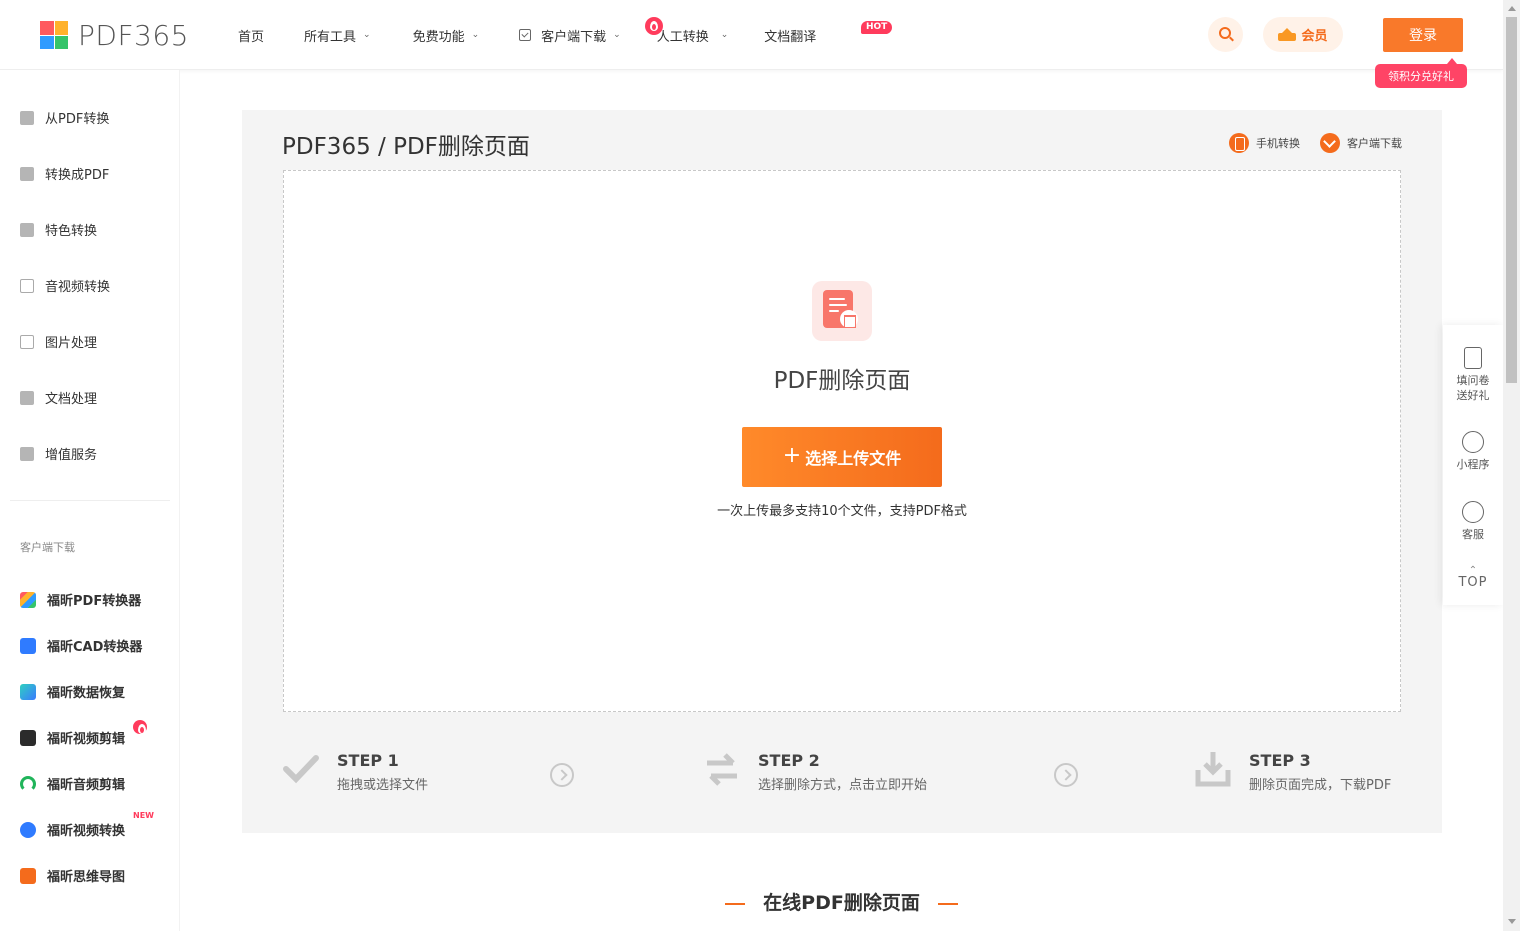  I want to click on pdf-delete-page-icon, so click(842, 311).